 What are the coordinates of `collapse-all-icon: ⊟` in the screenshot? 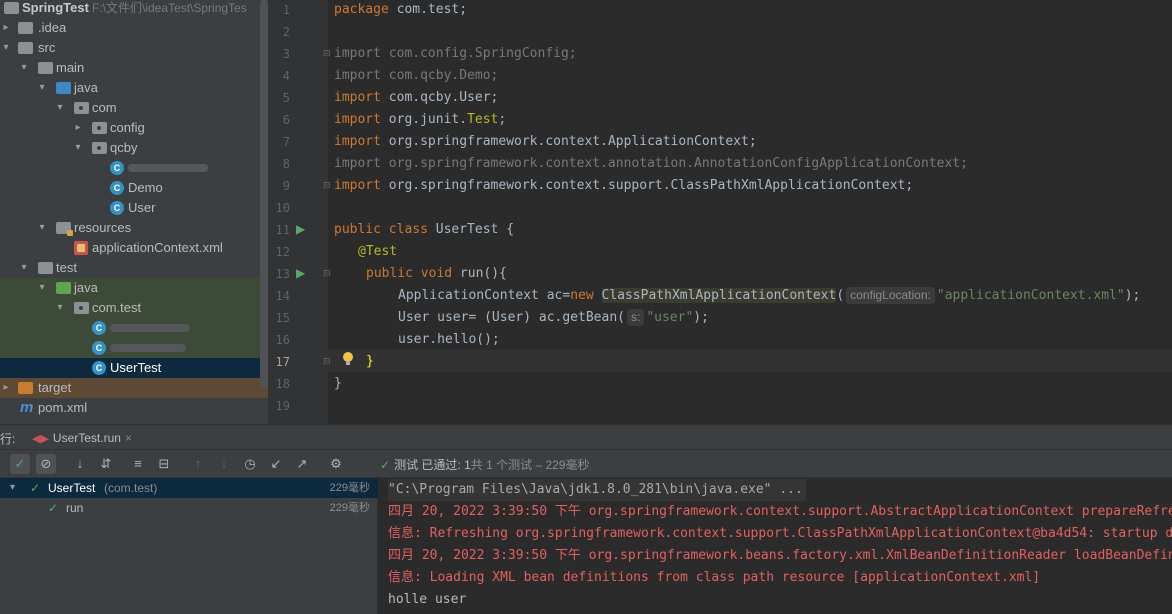 It's located at (164, 464).